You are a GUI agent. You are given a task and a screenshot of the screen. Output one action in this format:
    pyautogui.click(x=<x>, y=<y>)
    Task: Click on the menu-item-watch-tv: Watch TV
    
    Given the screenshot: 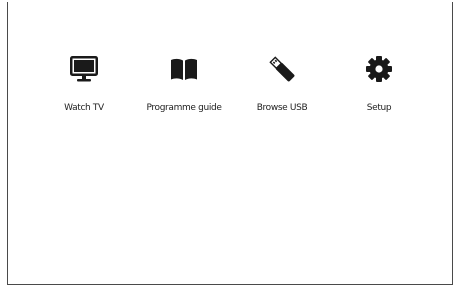 What is the action you would take?
    pyautogui.click(x=84, y=87)
    